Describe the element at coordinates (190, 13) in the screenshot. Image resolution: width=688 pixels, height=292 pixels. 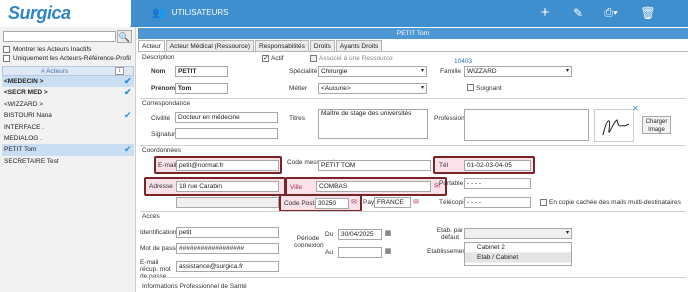
I see `section-title: 👥 UTILISATEURS` at that location.